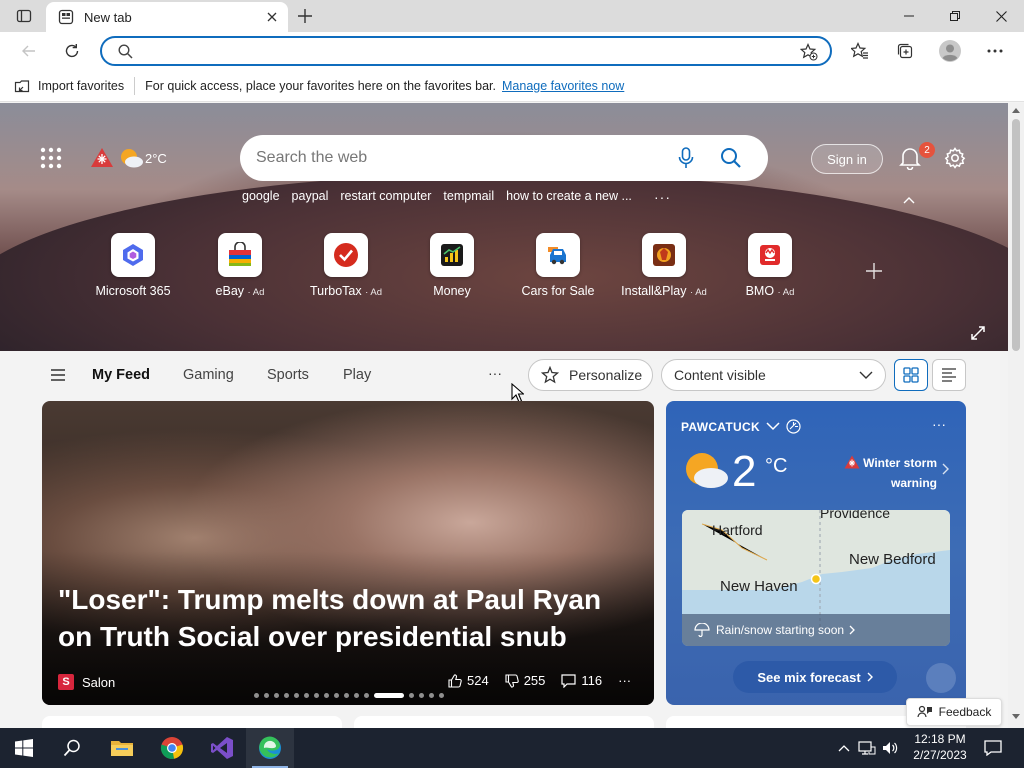  I want to click on scroll-down-icon, so click(1016, 717).